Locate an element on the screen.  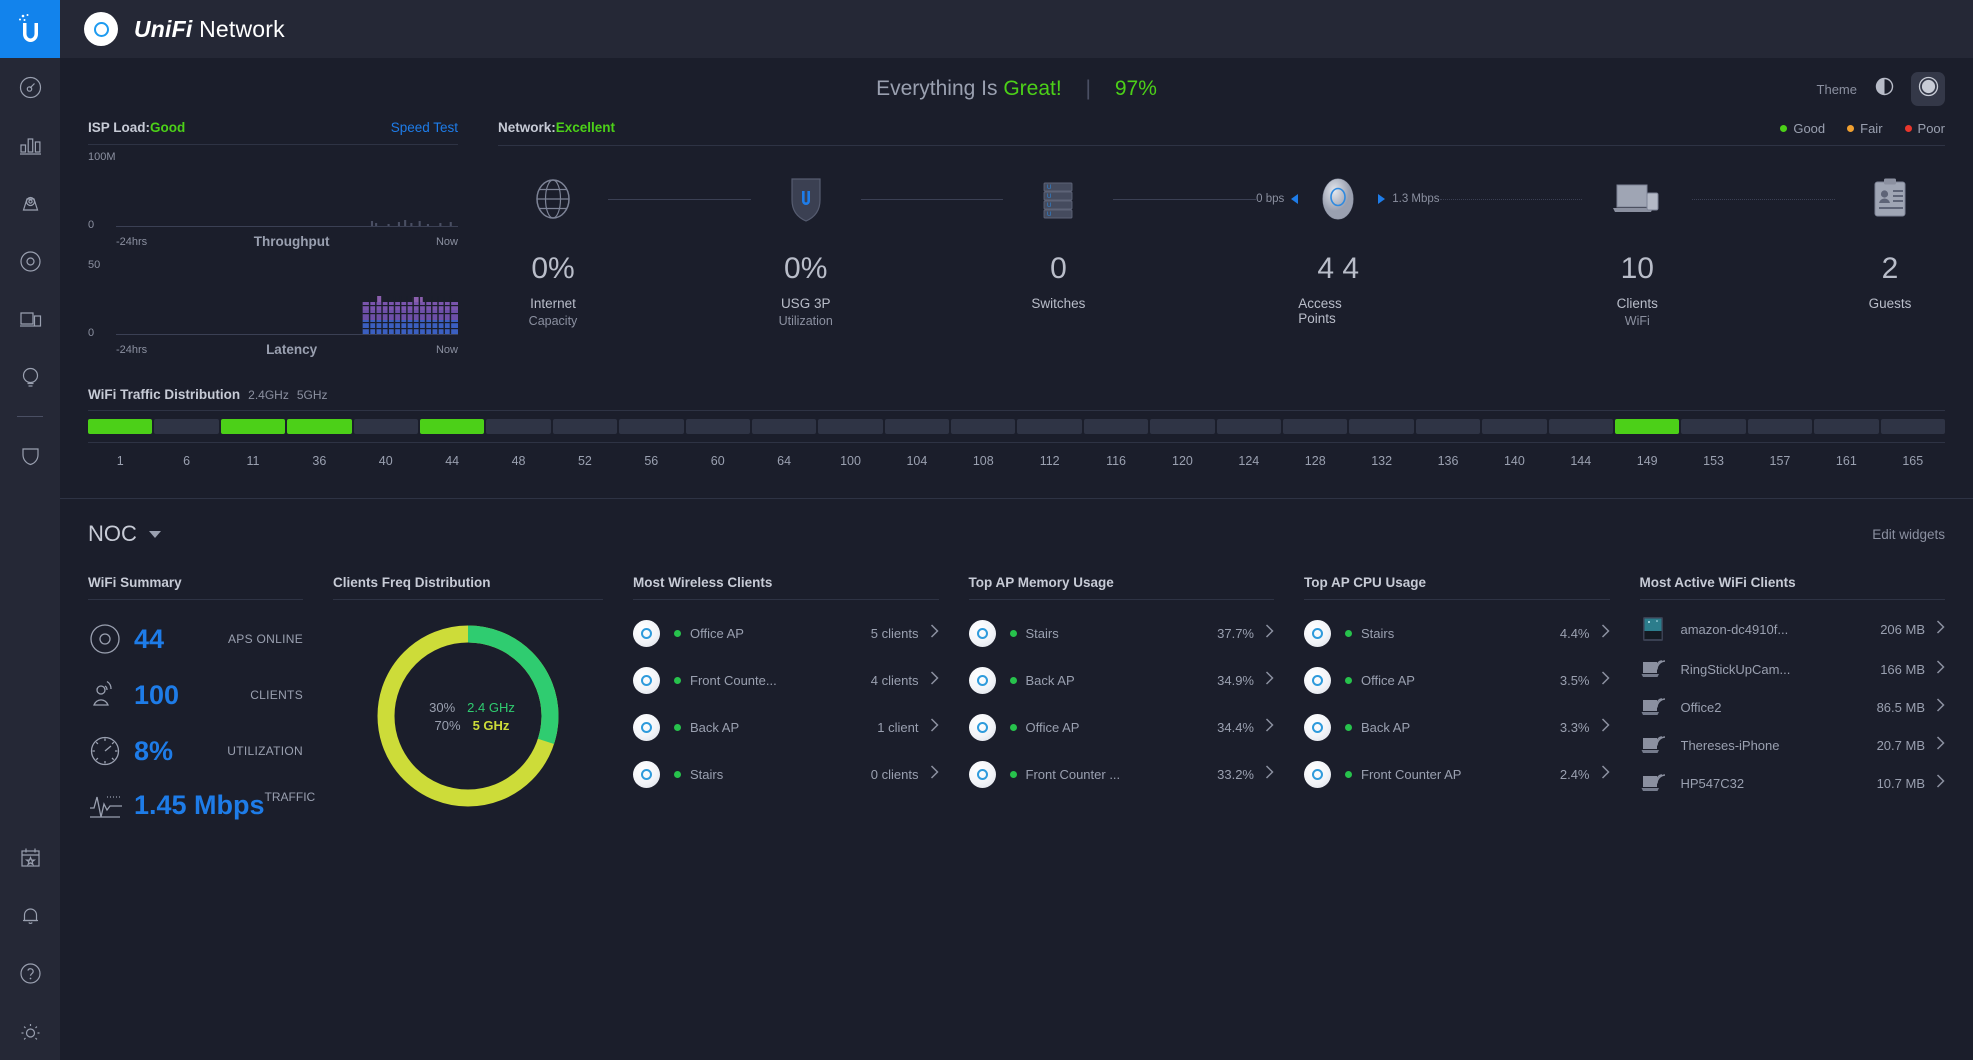
ubiquiti-logo-icon is located at coordinates (30, 29).